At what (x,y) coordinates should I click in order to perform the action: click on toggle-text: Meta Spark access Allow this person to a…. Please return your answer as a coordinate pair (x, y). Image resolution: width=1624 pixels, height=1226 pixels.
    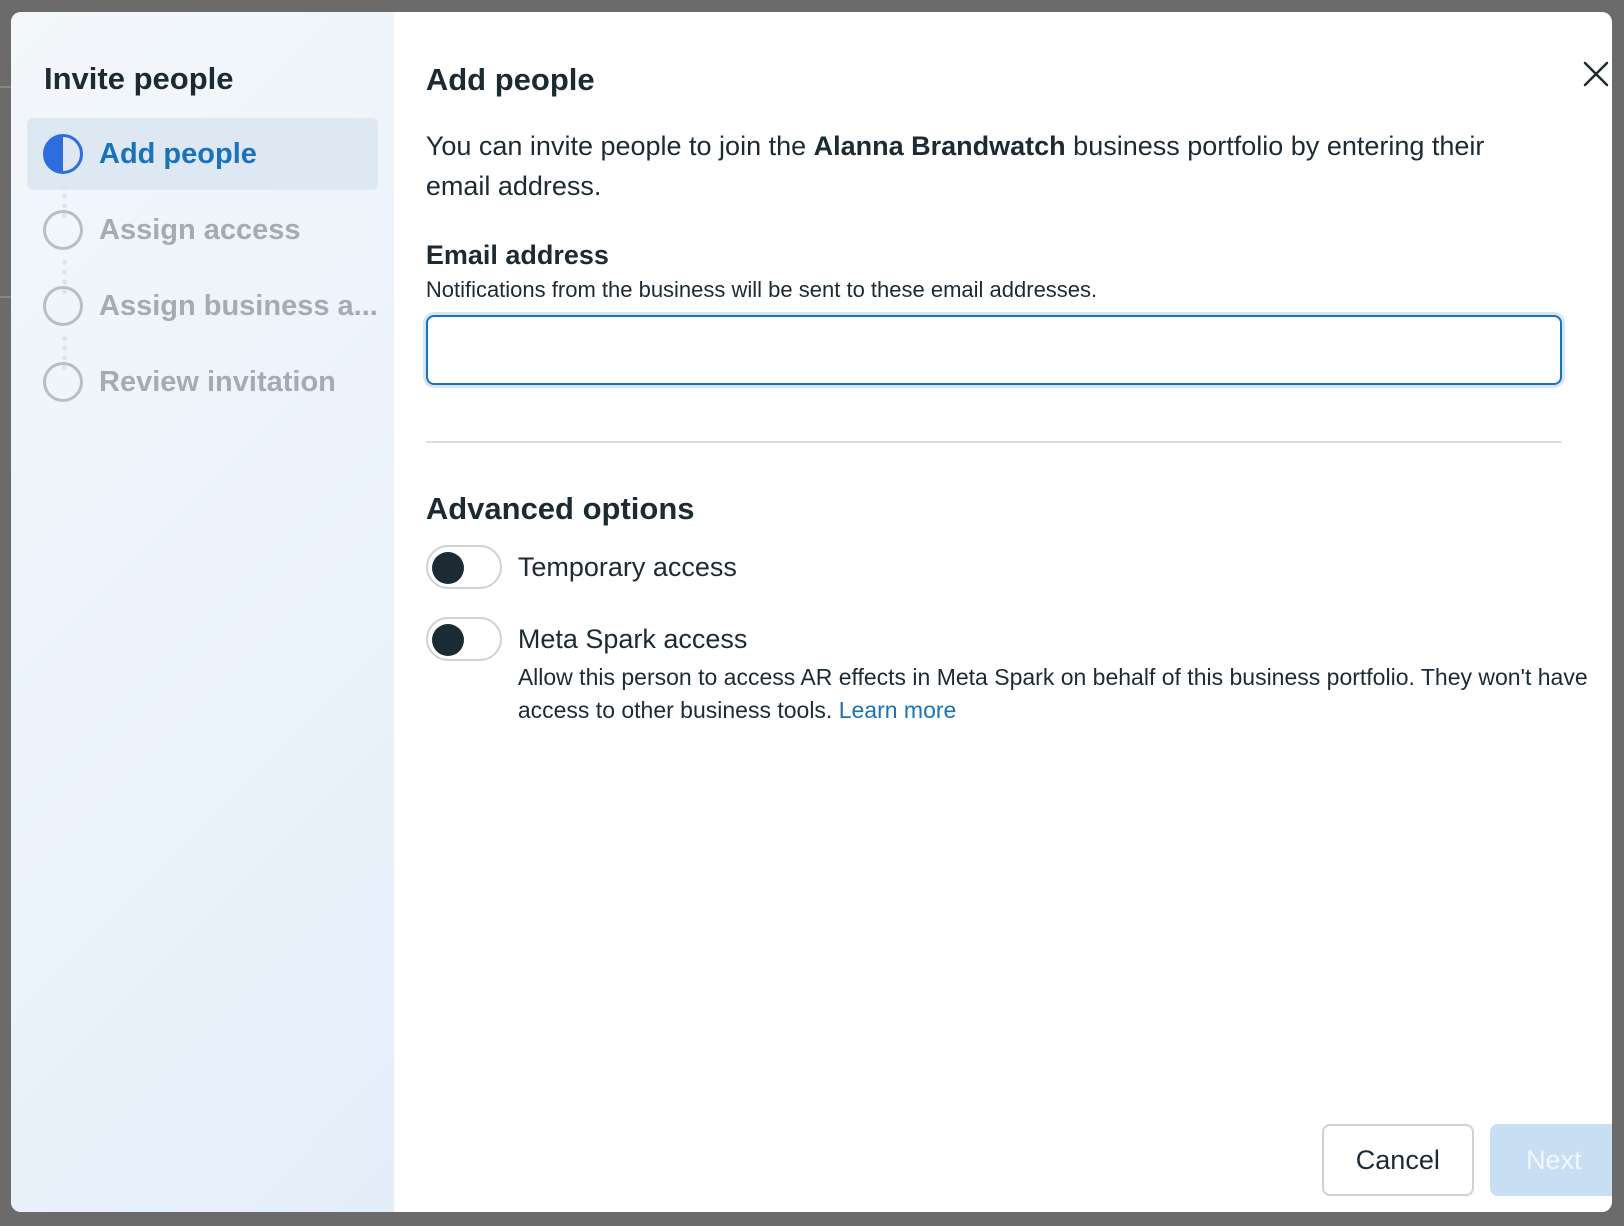
    Looking at the image, I should click on (1065, 672).